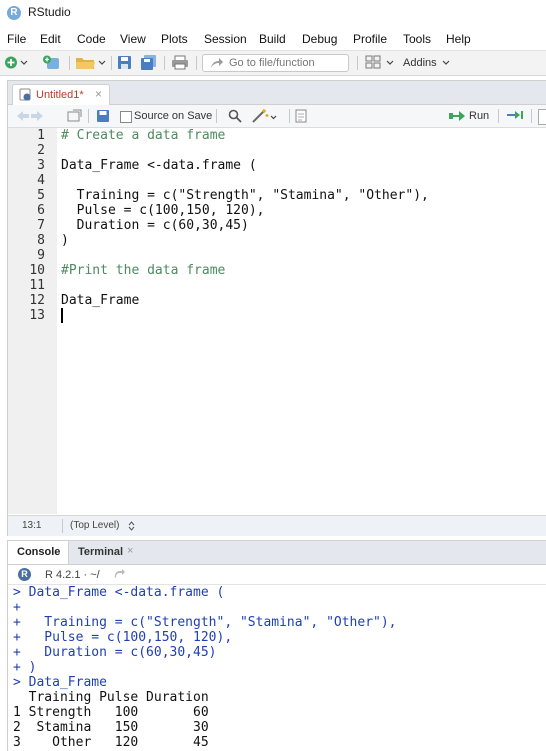 The image size is (546, 751). What do you see at coordinates (50, 39) in the screenshot?
I see `menu-edit: Edit` at bounding box center [50, 39].